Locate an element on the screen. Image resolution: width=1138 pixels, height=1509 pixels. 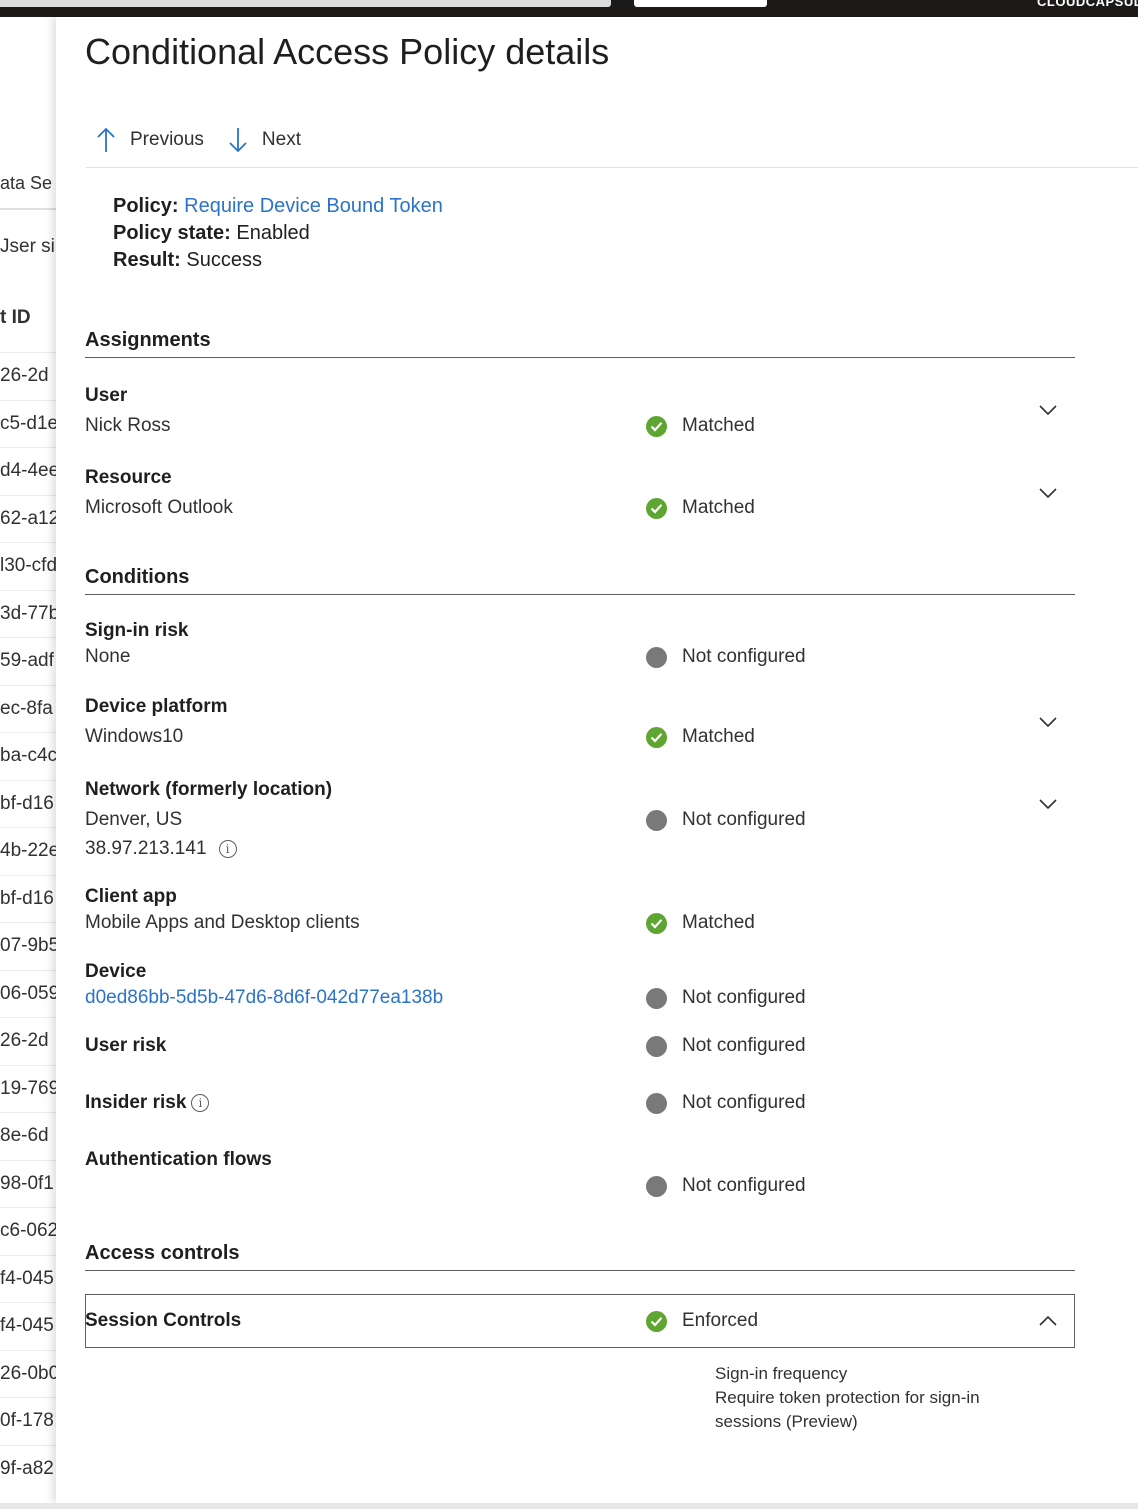
previous-button: Previous is located at coordinates (150, 140).